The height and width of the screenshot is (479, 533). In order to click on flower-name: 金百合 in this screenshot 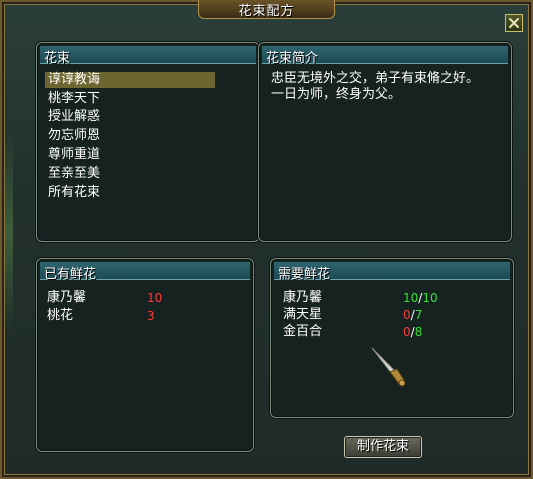, I will do `click(303, 331)`.